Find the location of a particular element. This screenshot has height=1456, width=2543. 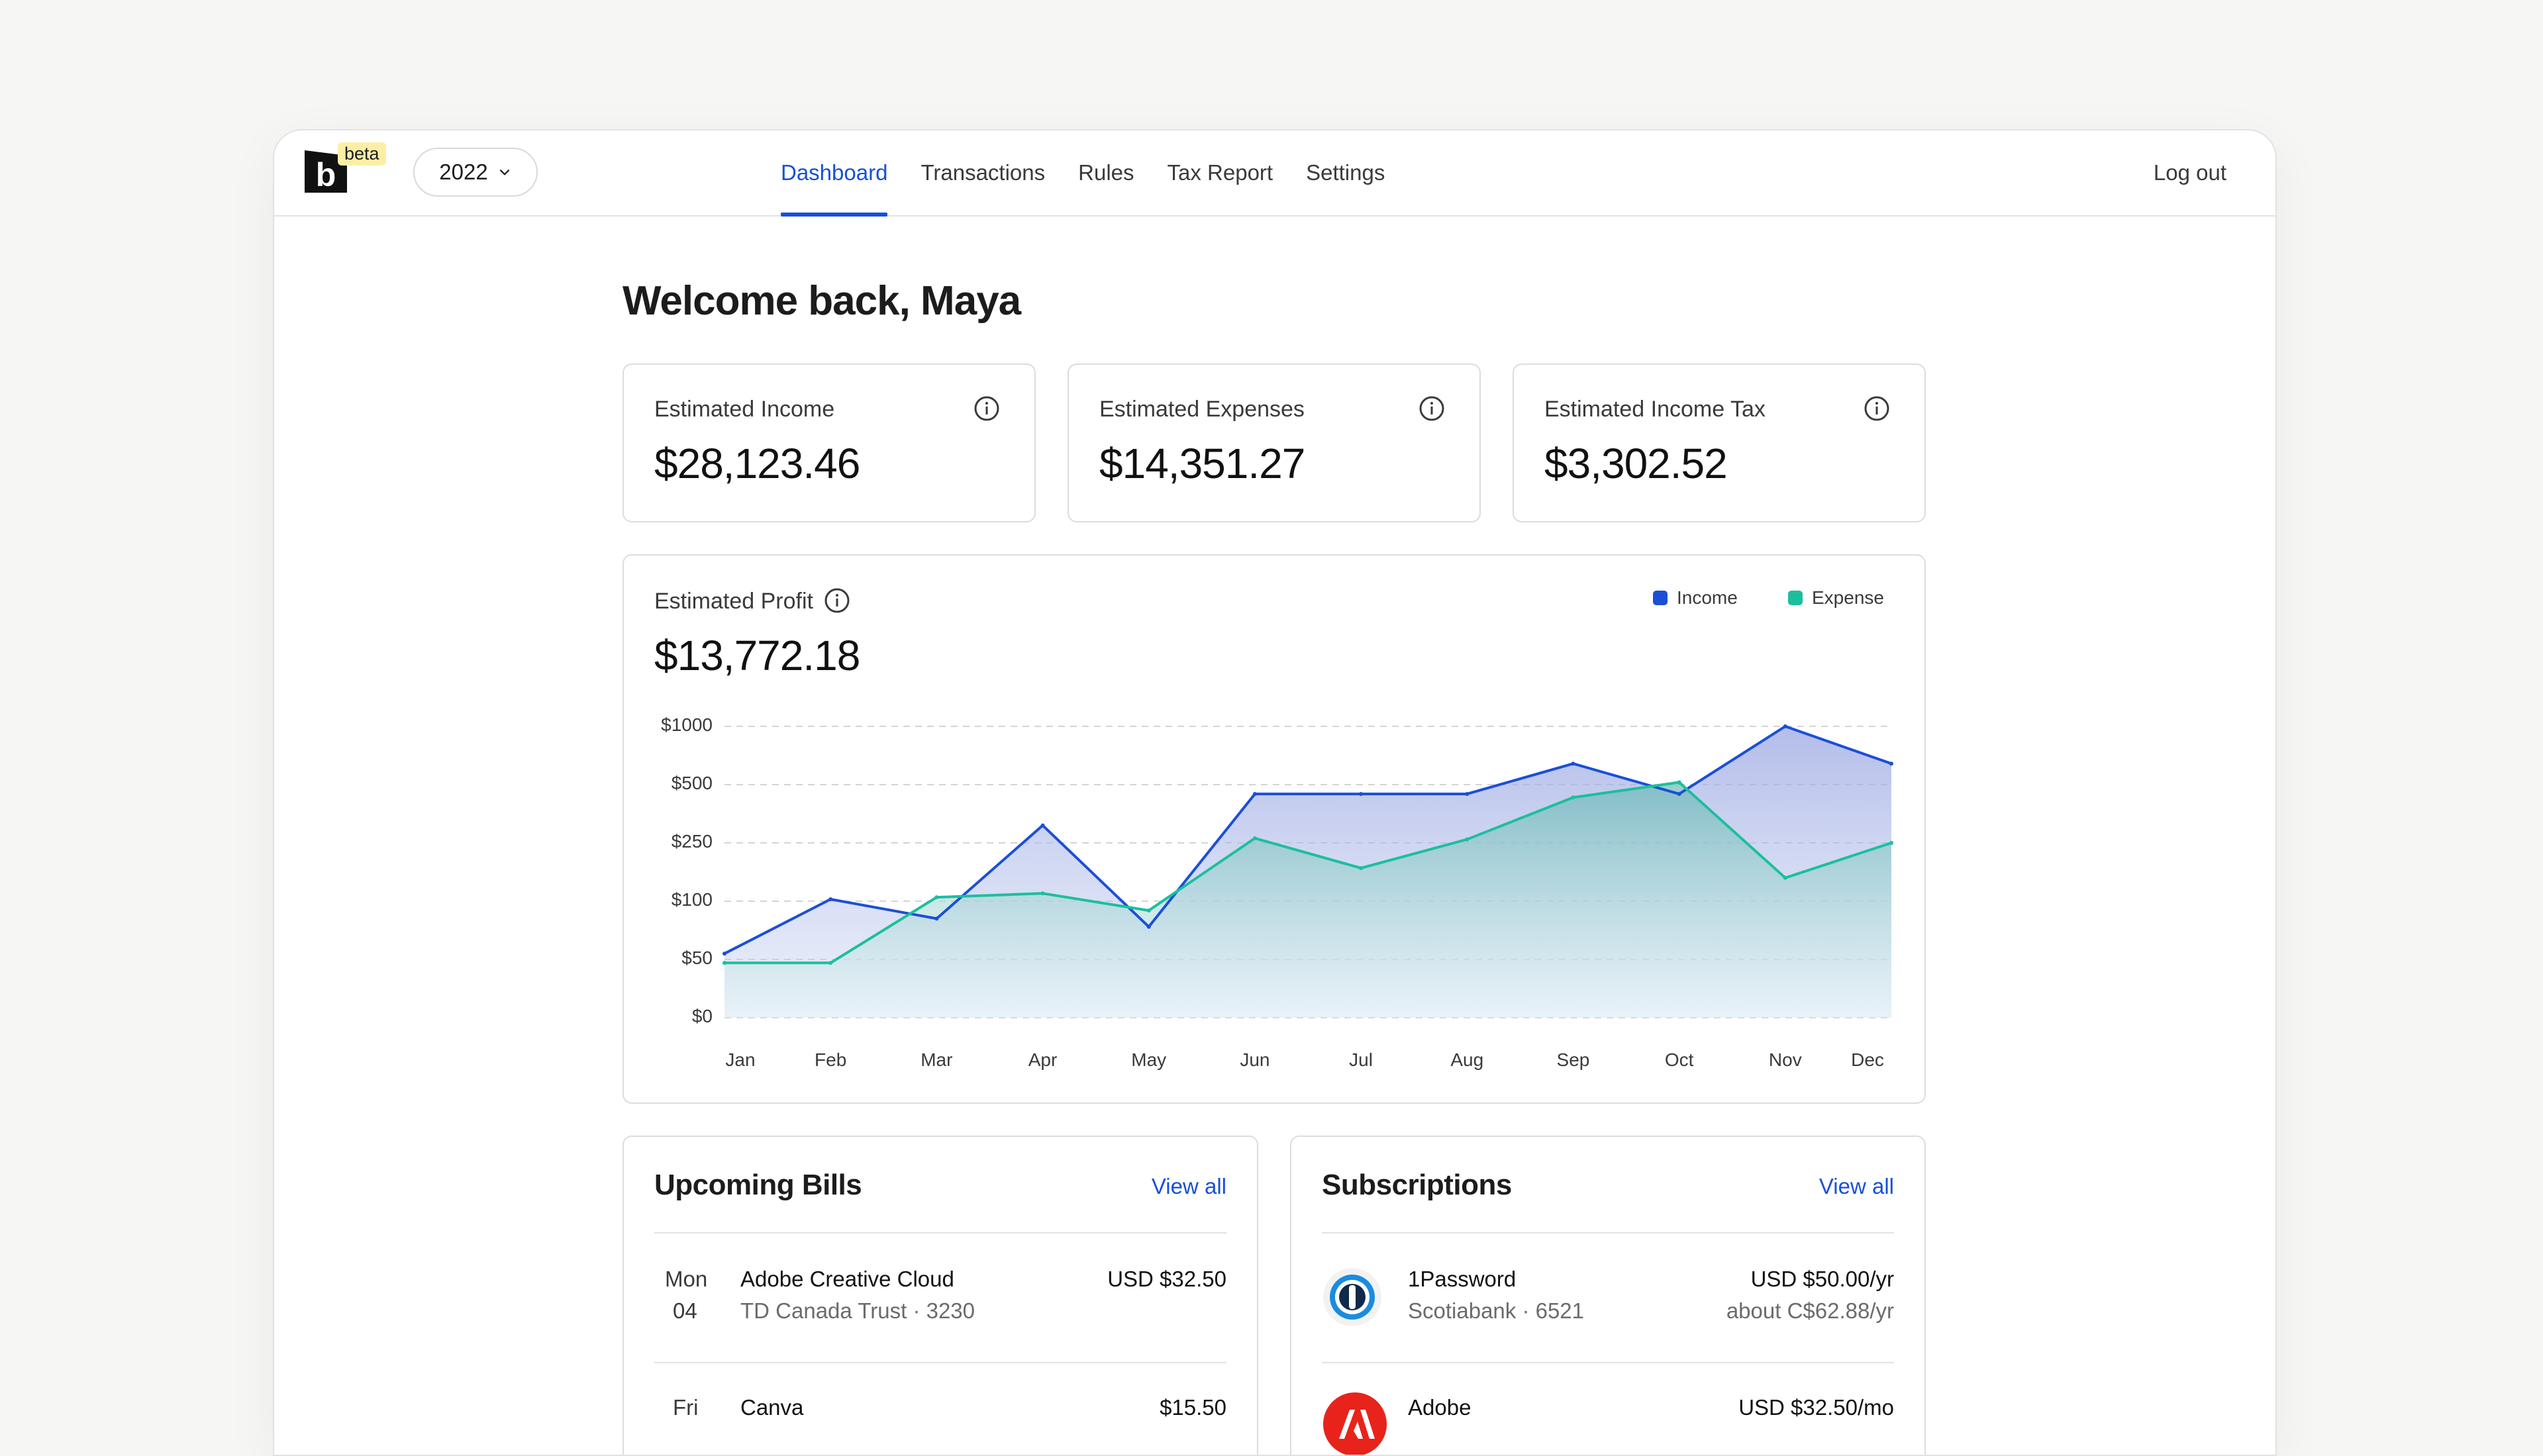

beta-badge: beta is located at coordinates (362, 154).